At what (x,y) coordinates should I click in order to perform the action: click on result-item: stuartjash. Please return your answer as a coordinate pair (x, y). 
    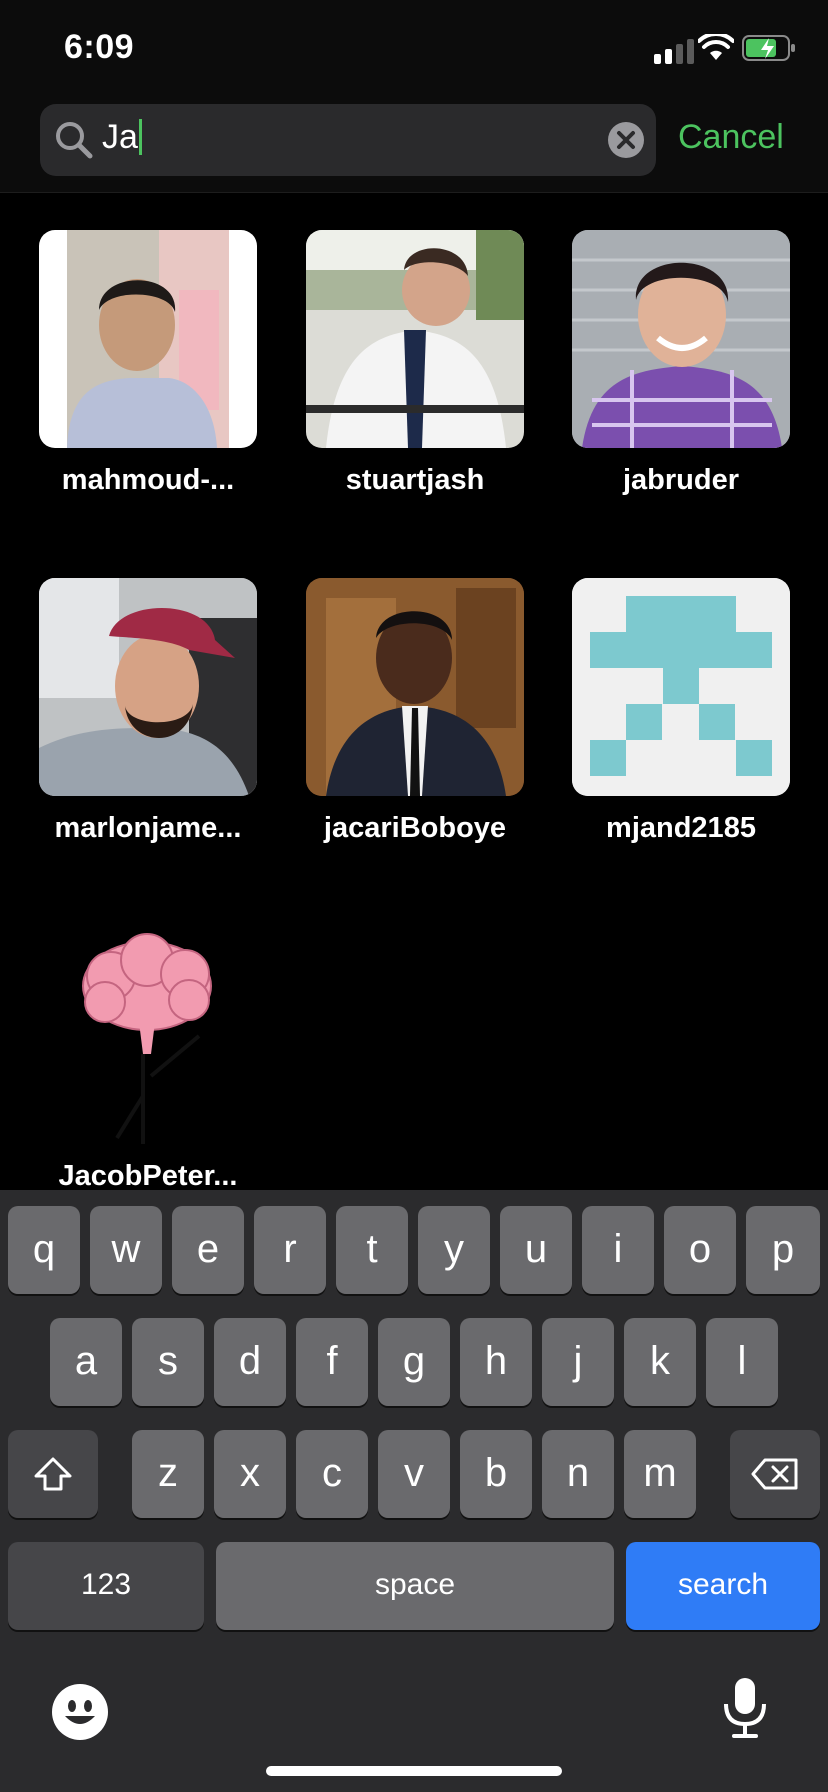
    Looking at the image, I should click on (415, 363).